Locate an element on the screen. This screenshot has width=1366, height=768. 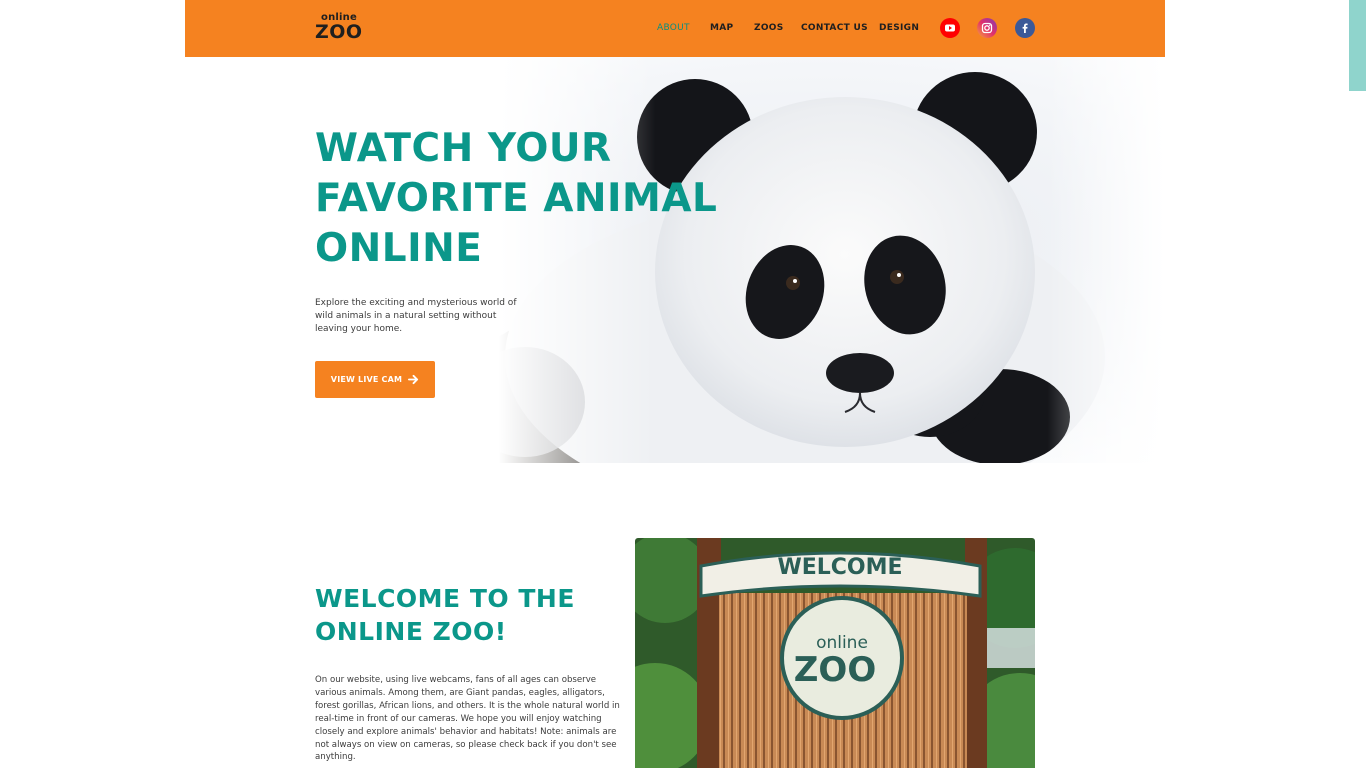
view-live-cam-label: VIEW LIVE CAM is located at coordinates (366, 379).